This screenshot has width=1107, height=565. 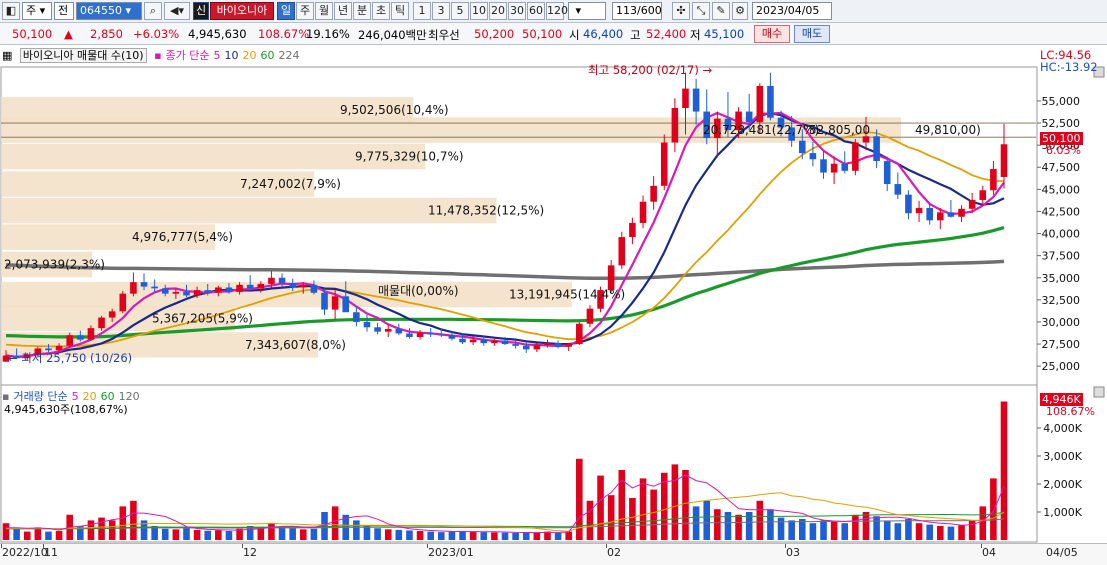 What do you see at coordinates (418, 291) in the screenshot?
I see `volume-profile-label: 매물대(0,00%)` at bounding box center [418, 291].